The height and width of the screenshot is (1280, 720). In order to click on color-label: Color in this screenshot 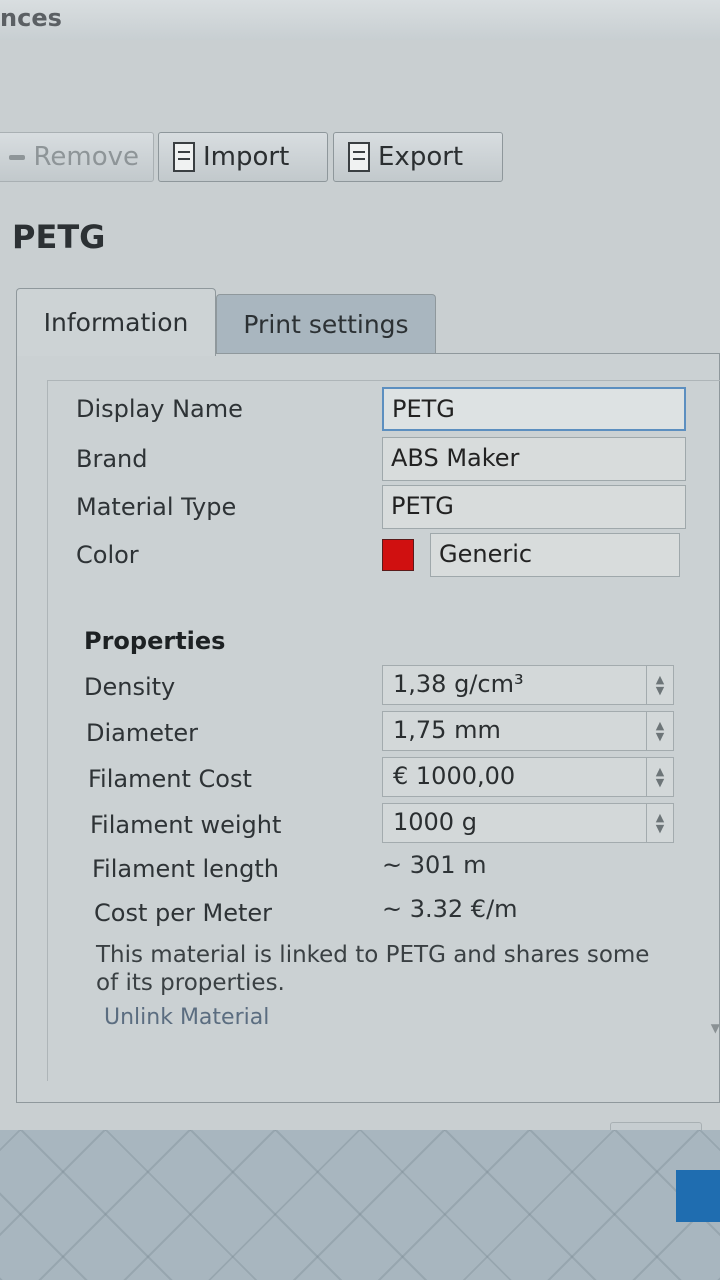, I will do `click(107, 555)`.